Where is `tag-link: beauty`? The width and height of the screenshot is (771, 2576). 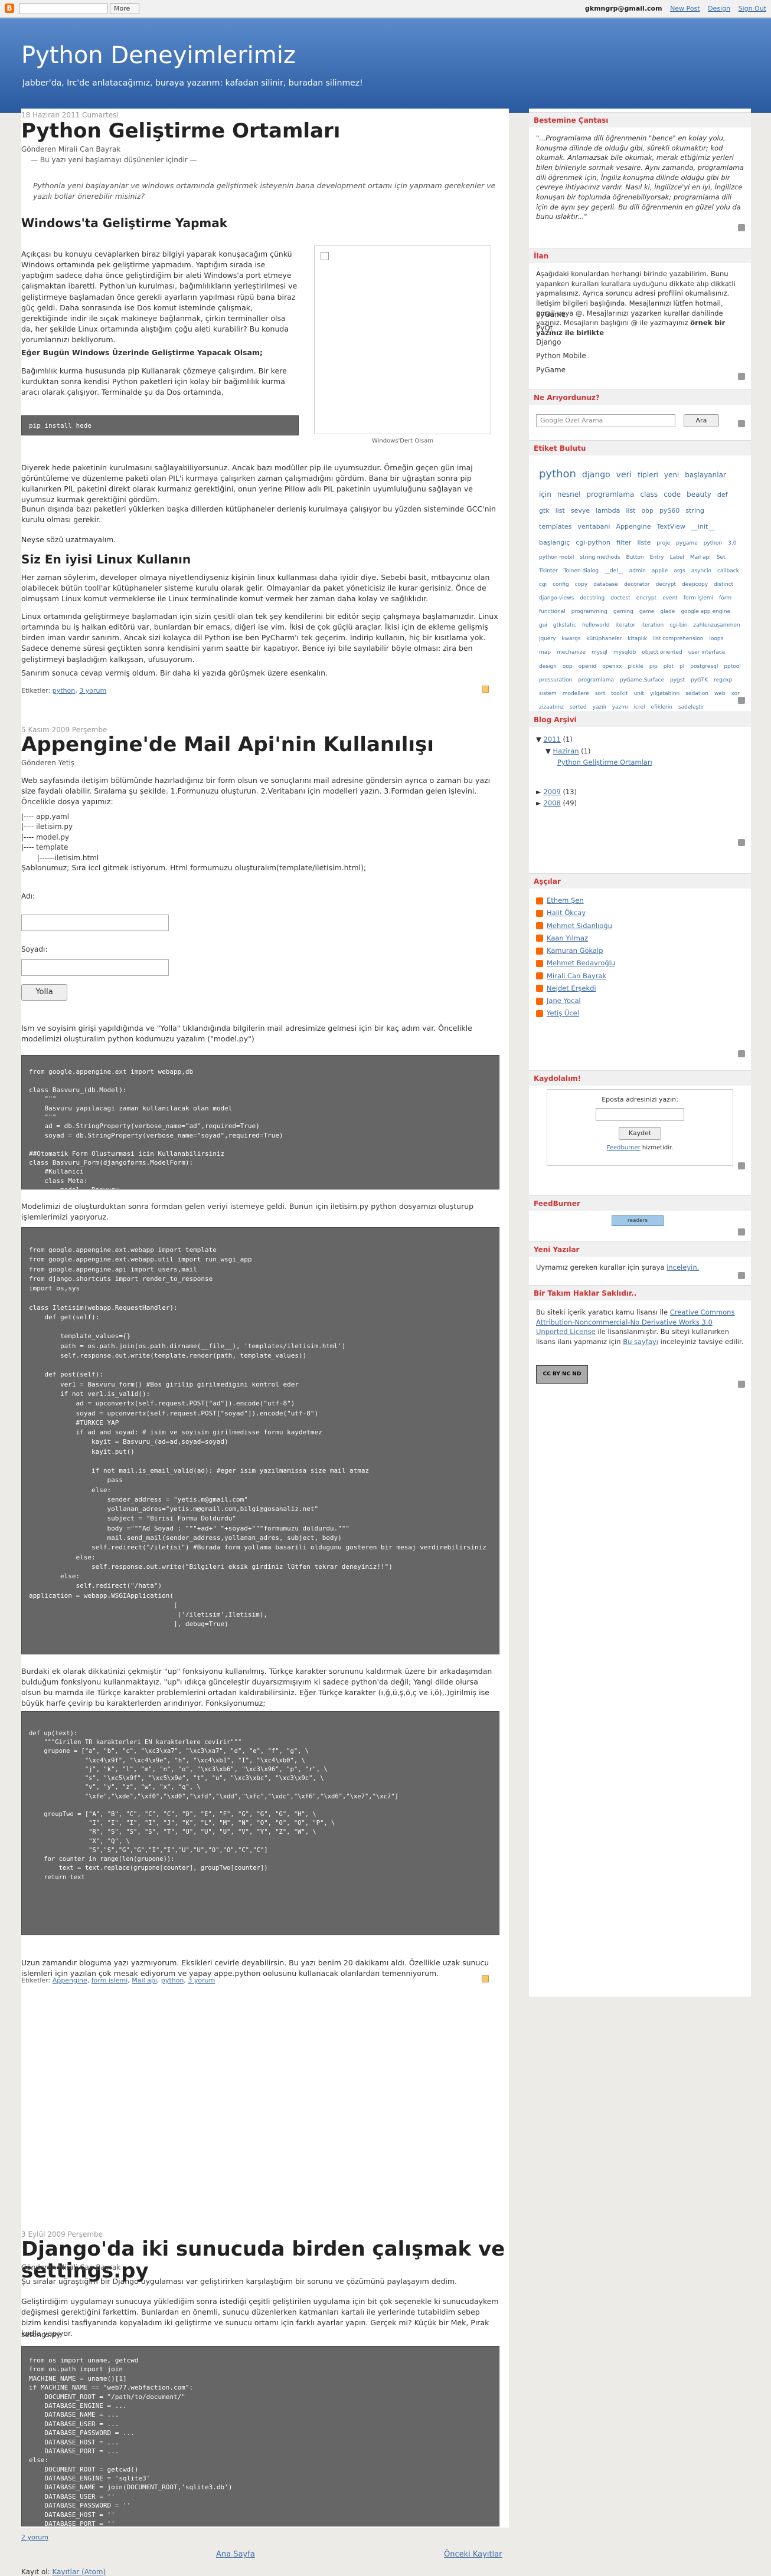 tag-link: beauty is located at coordinates (699, 495).